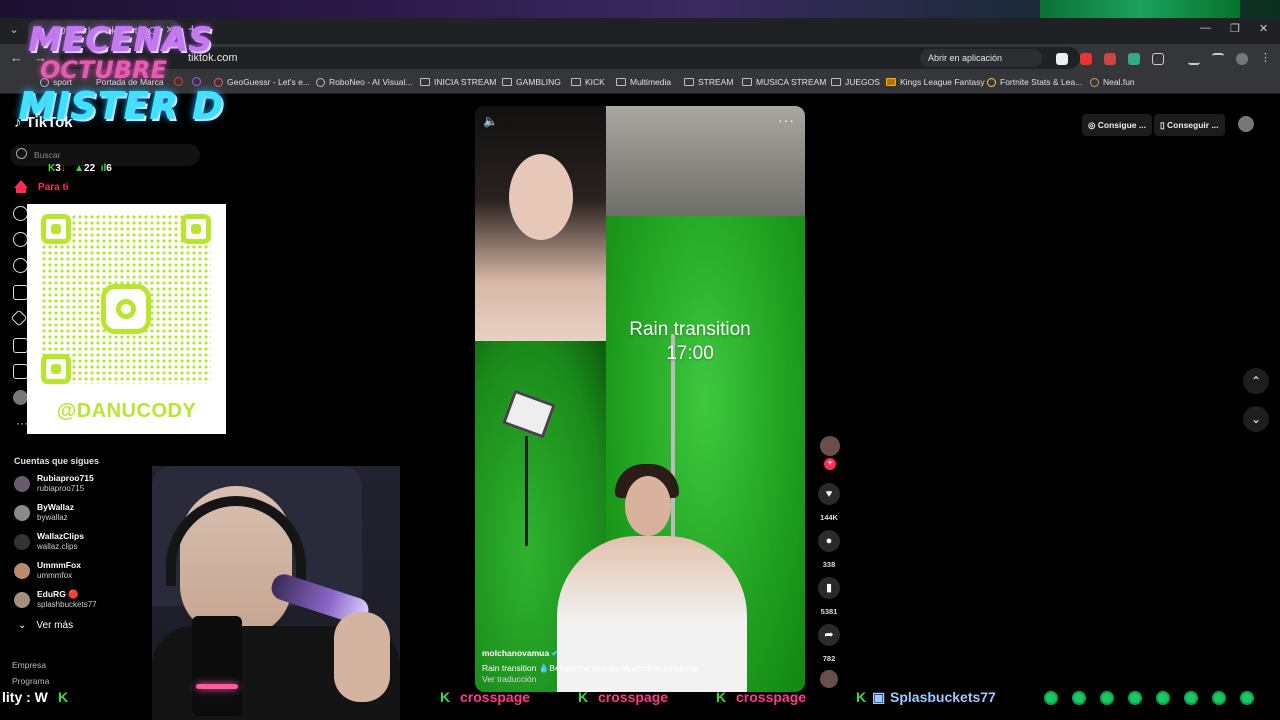 This screenshot has width=1280, height=720. I want to click on more-options-icon: ···, so click(786, 120).